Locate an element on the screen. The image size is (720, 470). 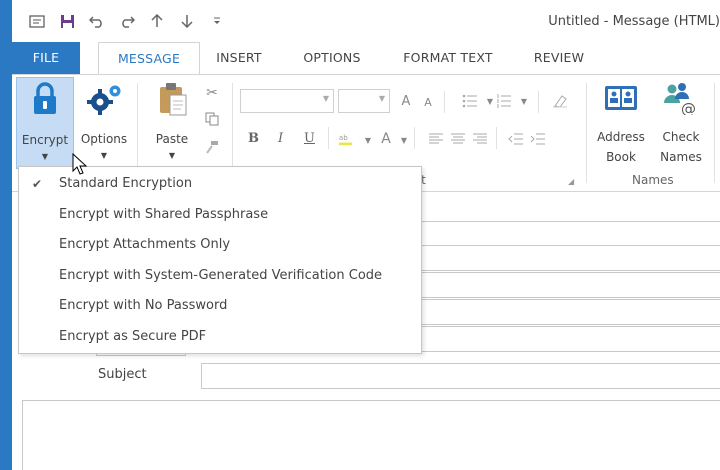
menu-item-label: Standard Encryption is located at coordinates (126, 183).